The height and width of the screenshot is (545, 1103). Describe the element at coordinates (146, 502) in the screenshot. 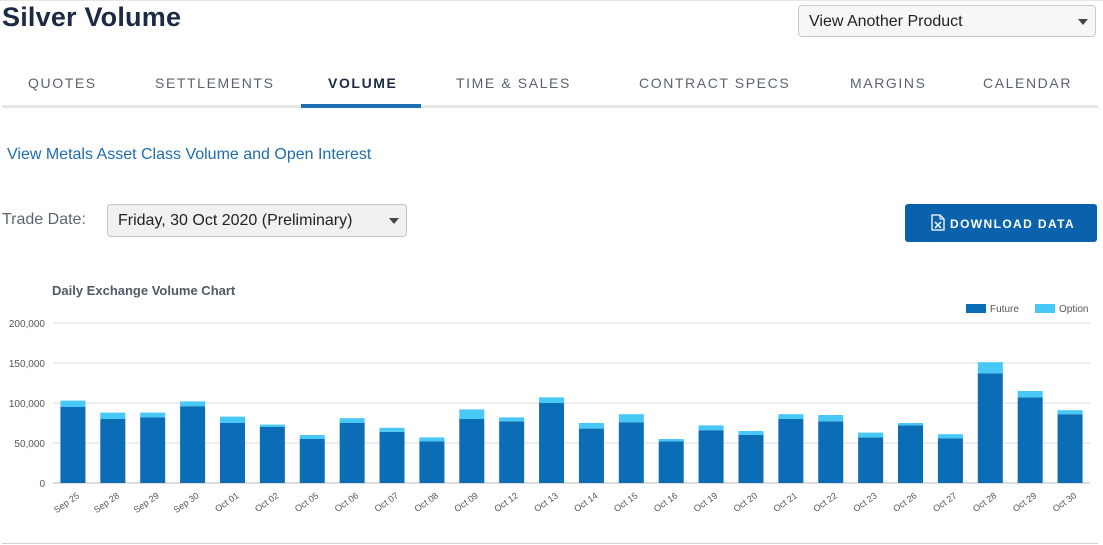

I see `x-tick-label: Sep 29` at that location.